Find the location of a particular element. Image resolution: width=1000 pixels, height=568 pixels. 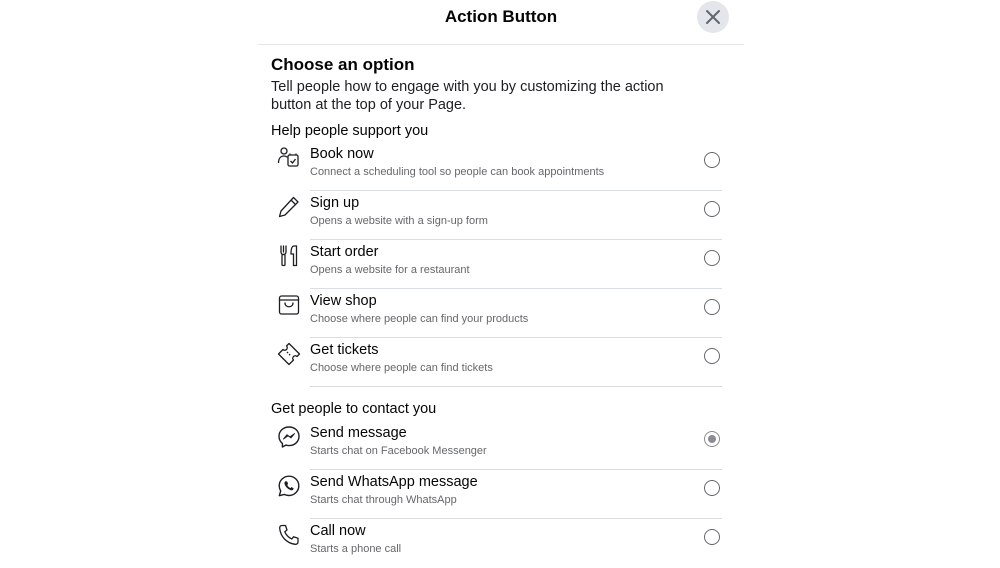

ticket-icon is located at coordinates (289, 354).